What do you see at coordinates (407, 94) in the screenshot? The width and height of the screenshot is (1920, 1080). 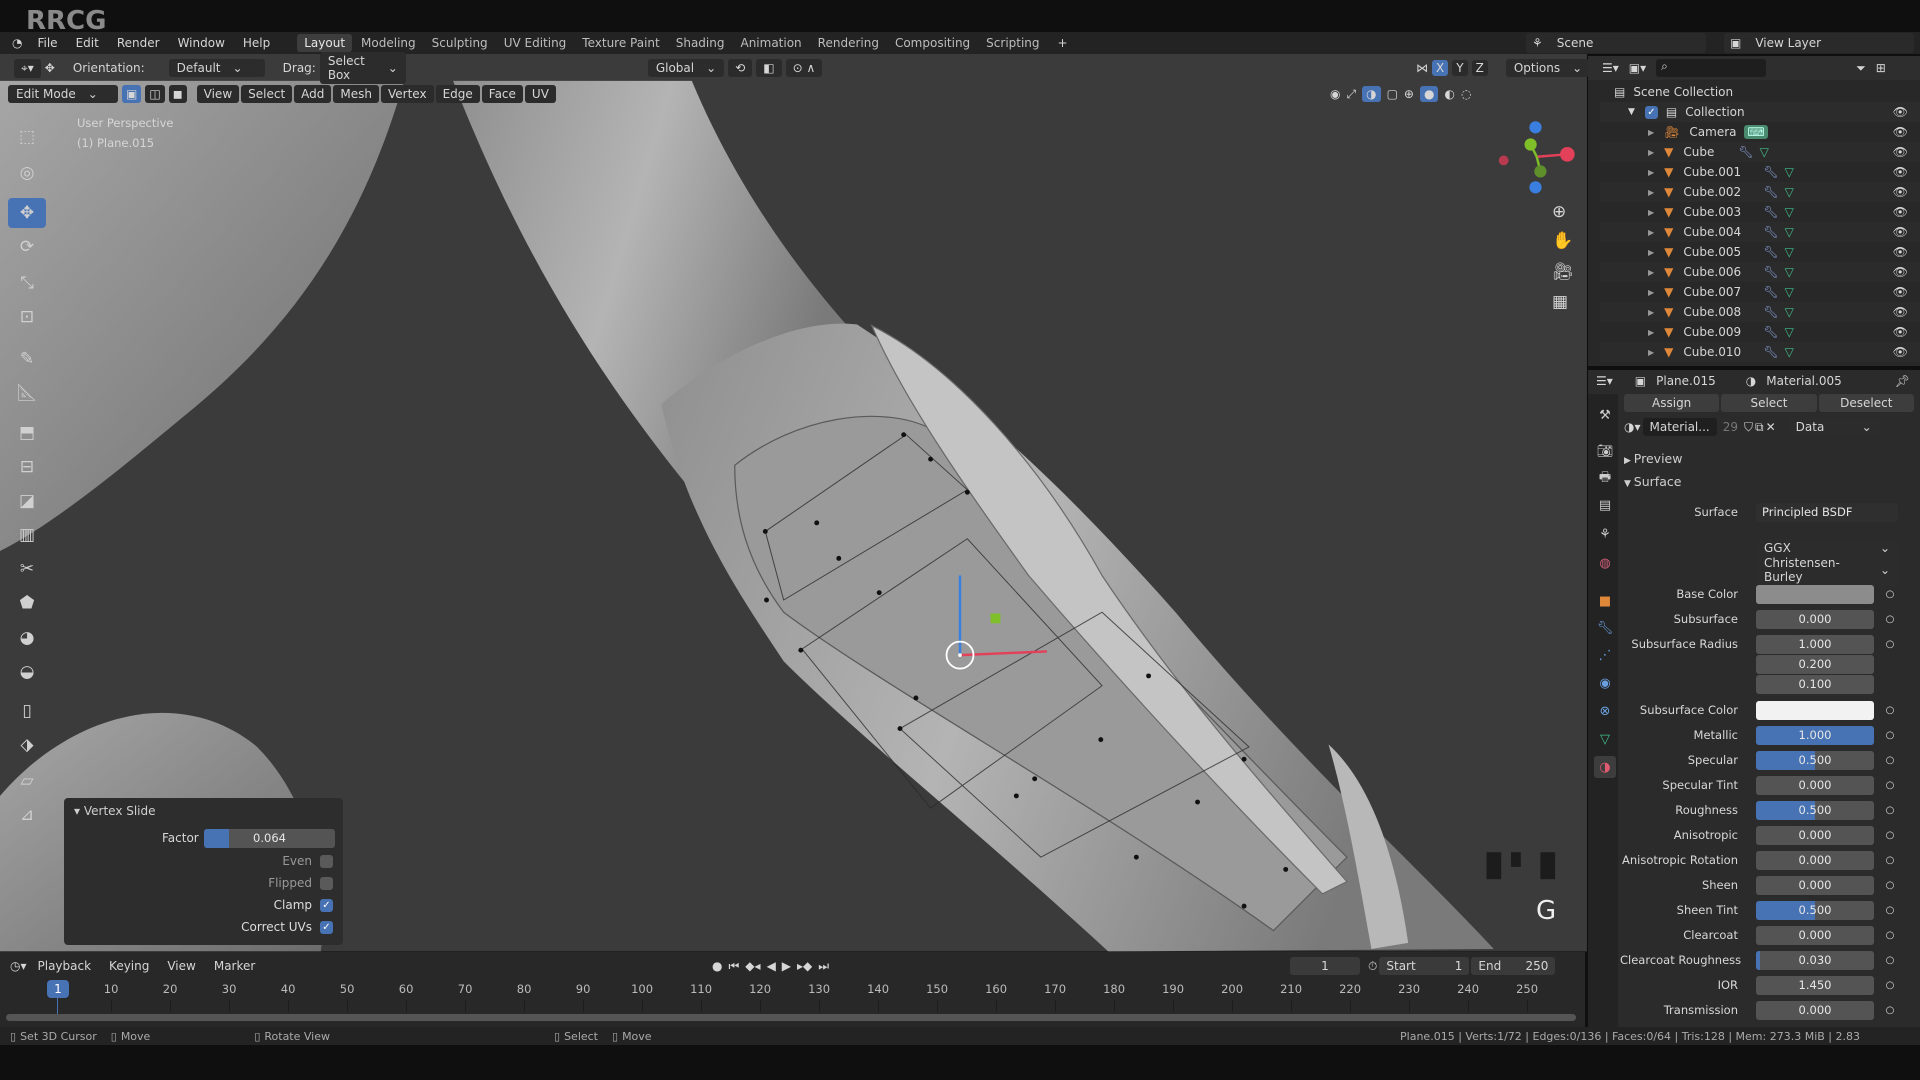 I see `menu-vertex: Vertex` at bounding box center [407, 94].